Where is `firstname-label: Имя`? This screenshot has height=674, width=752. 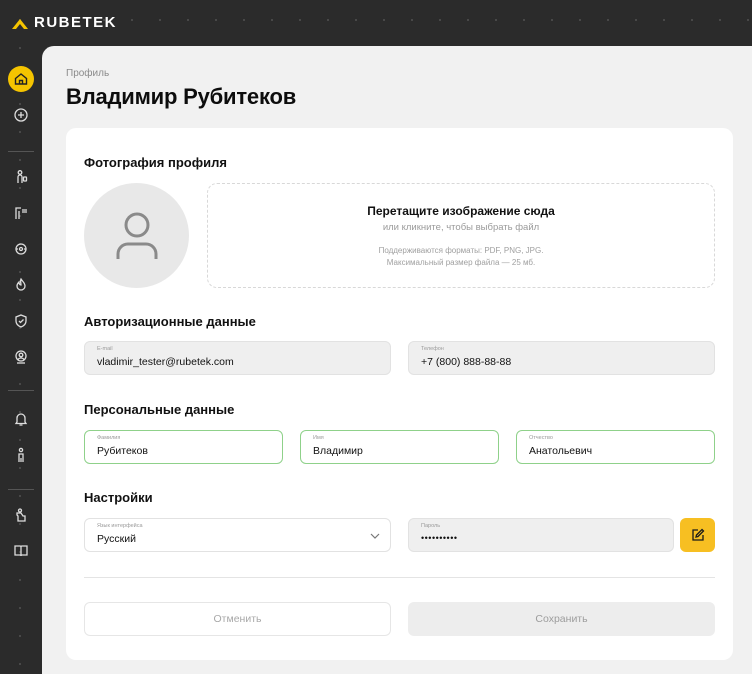
firstname-label: Имя is located at coordinates (318, 438).